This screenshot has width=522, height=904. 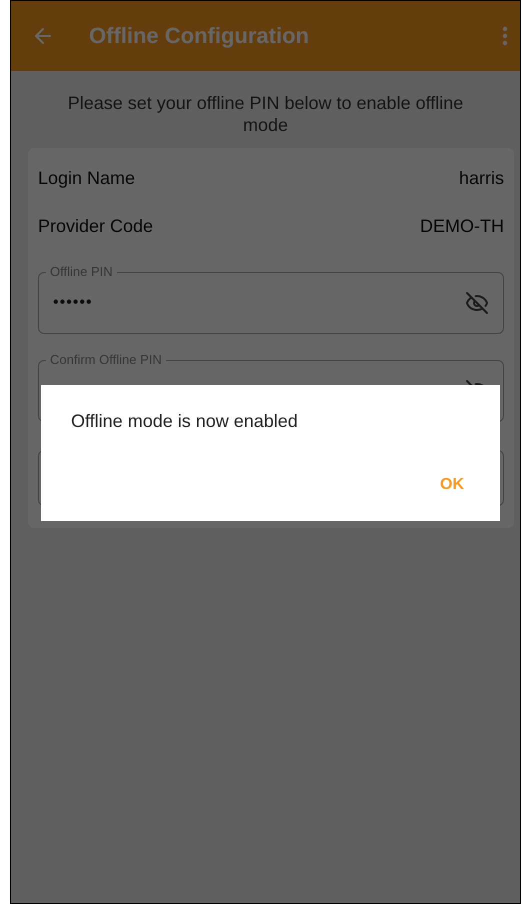 What do you see at coordinates (96, 227) in the screenshot?
I see `info-label: Provider Code` at bounding box center [96, 227].